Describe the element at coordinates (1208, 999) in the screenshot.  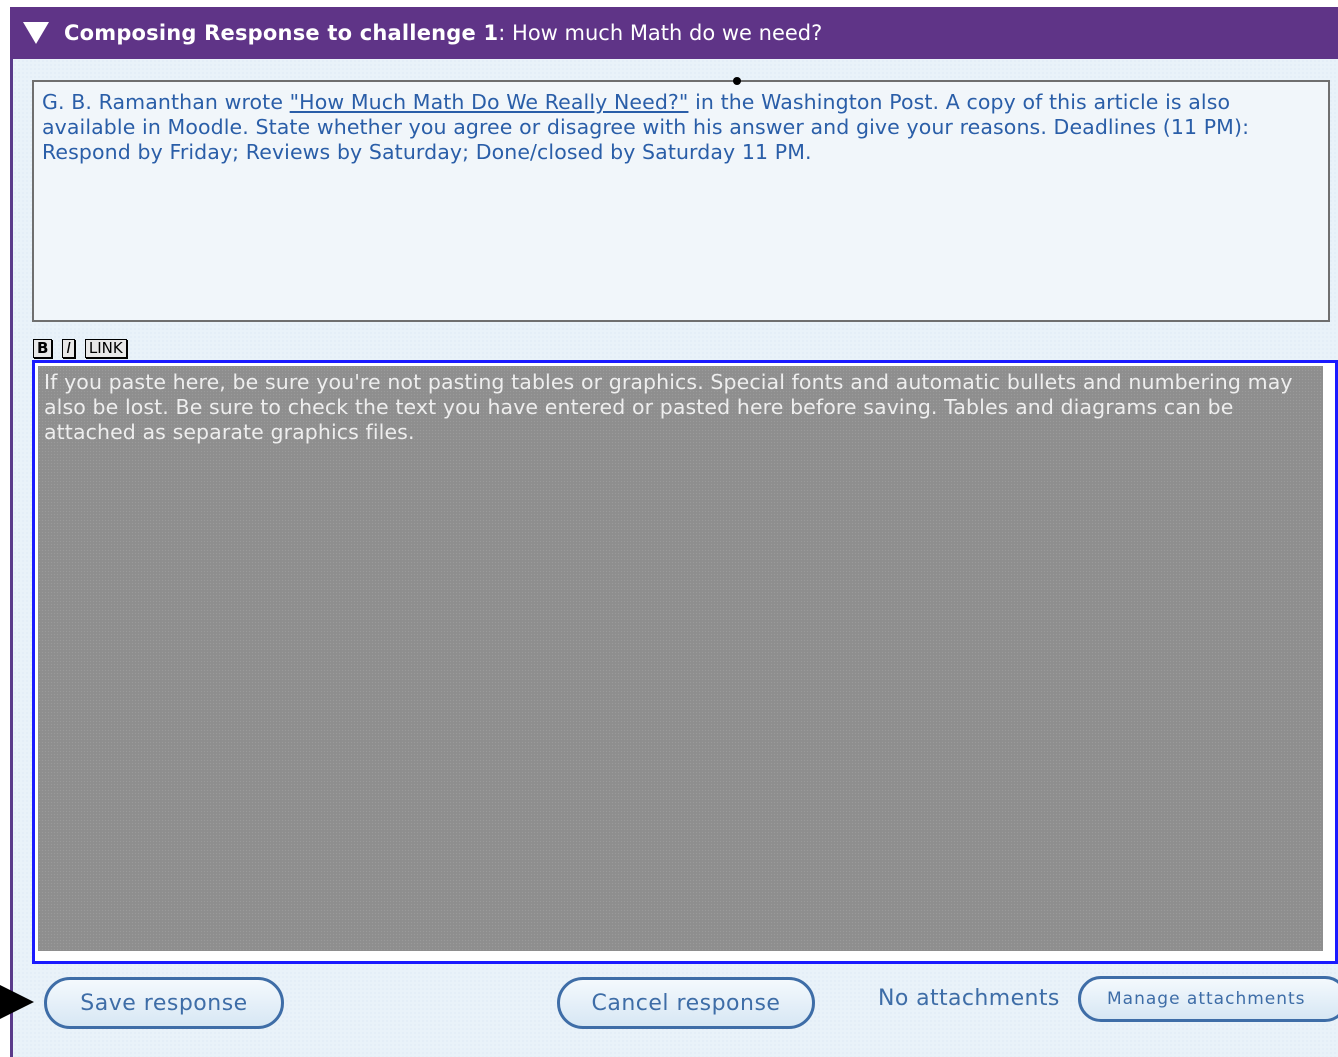
I see `manage-attachments-button: Manage attachments` at that location.